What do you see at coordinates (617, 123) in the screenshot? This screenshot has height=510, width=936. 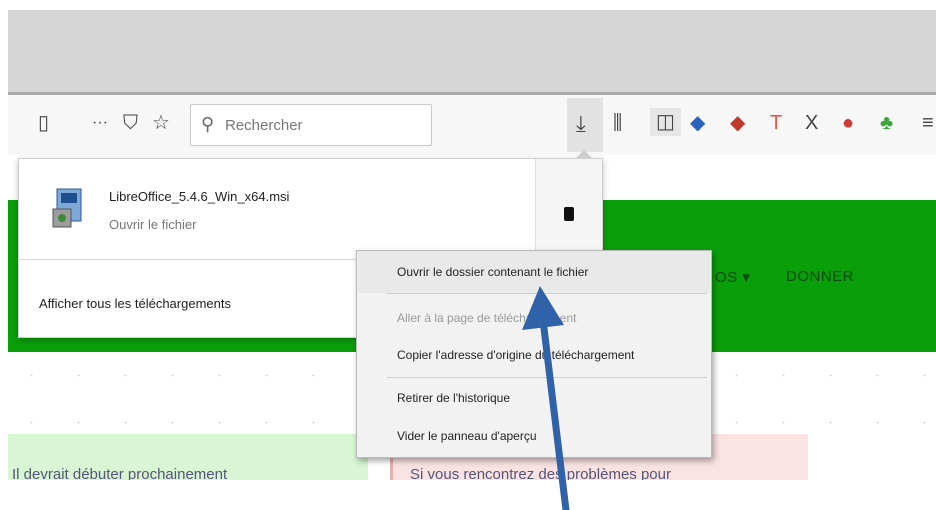 I see `library-icon: ⫼` at bounding box center [617, 123].